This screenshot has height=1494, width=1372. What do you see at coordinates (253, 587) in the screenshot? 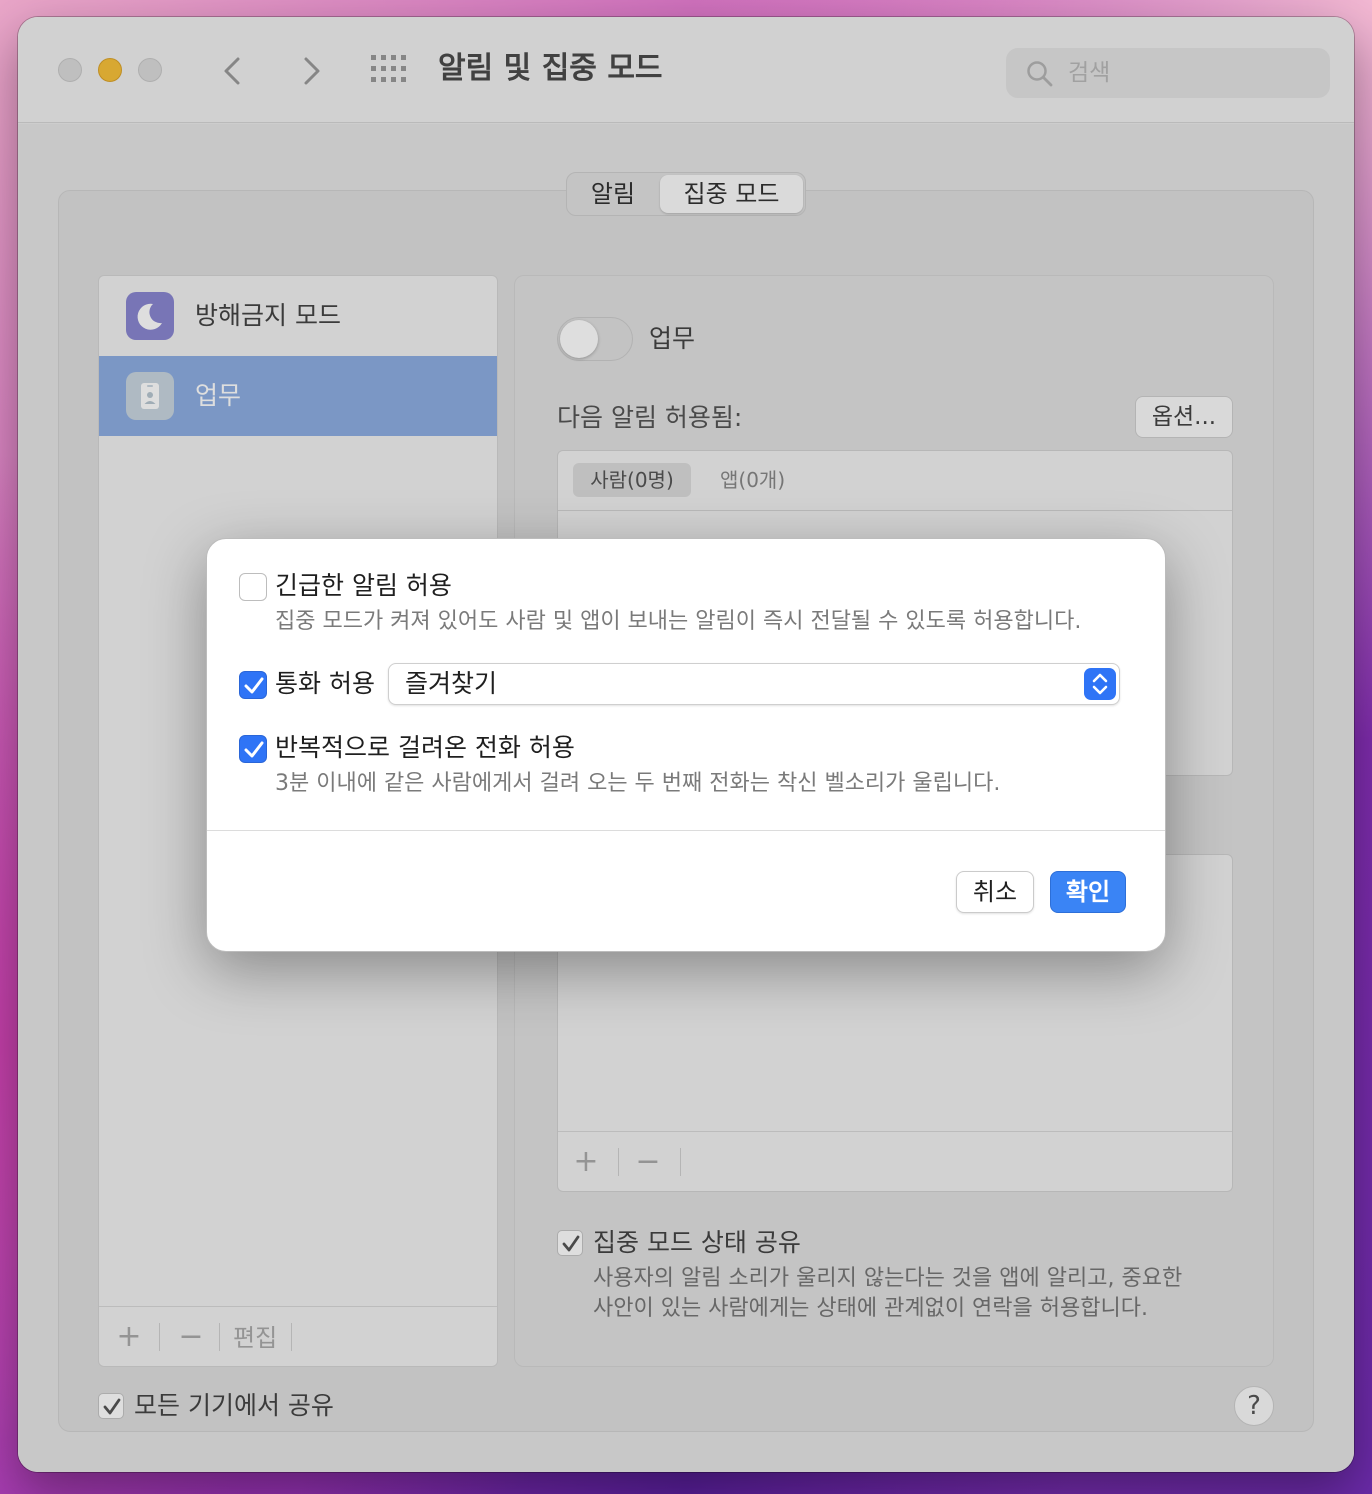
I see `time-sensitive-checkbox` at bounding box center [253, 587].